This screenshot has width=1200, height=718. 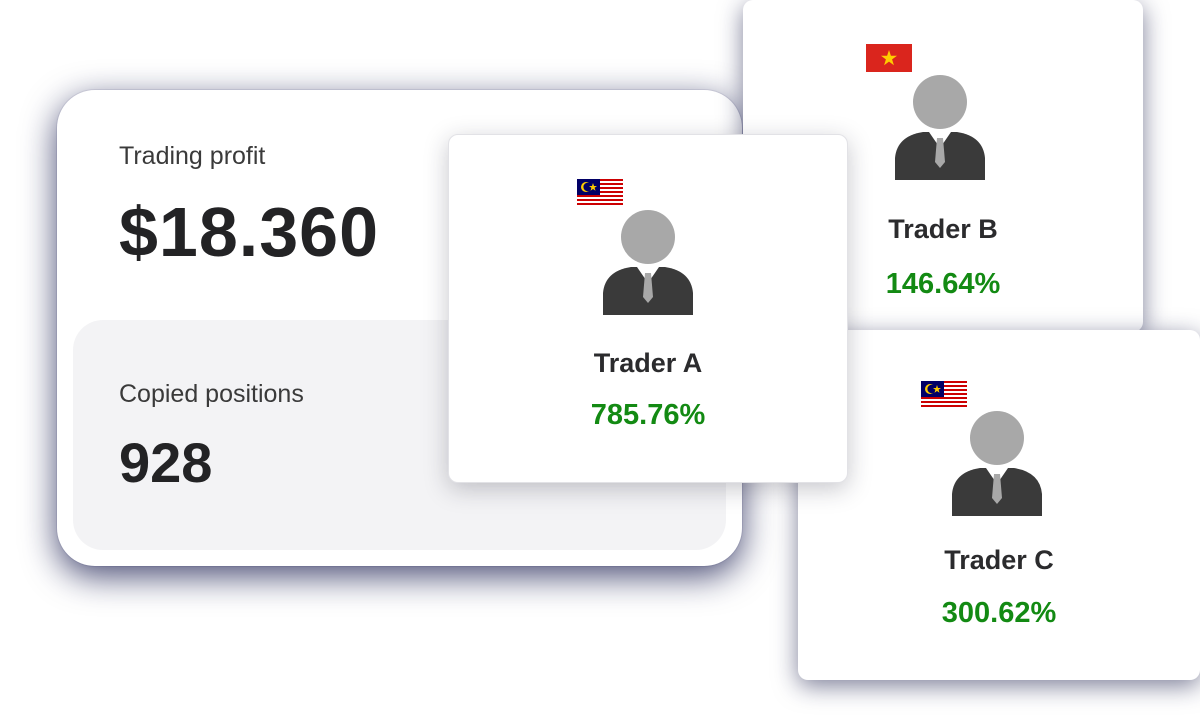 I want to click on trading-profit-label: Trading profit, so click(x=192, y=156).